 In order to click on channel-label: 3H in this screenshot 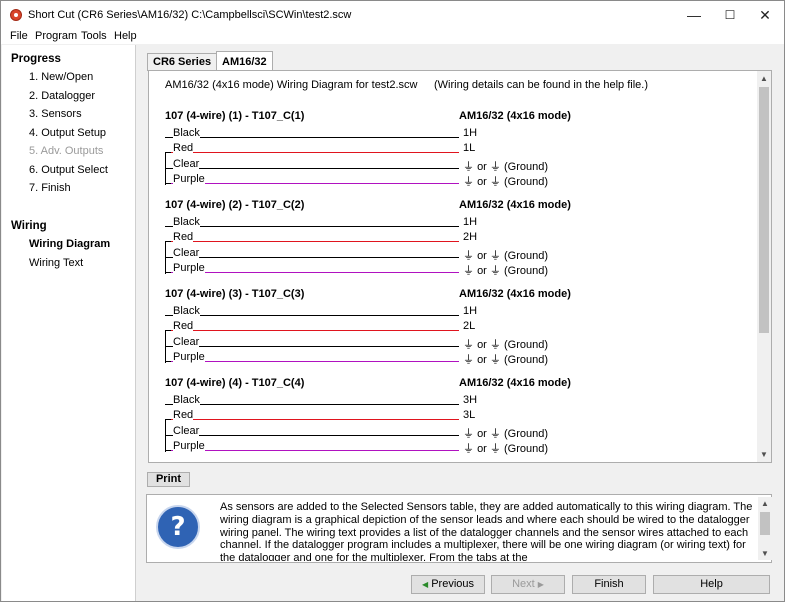, I will do `click(470, 400)`.